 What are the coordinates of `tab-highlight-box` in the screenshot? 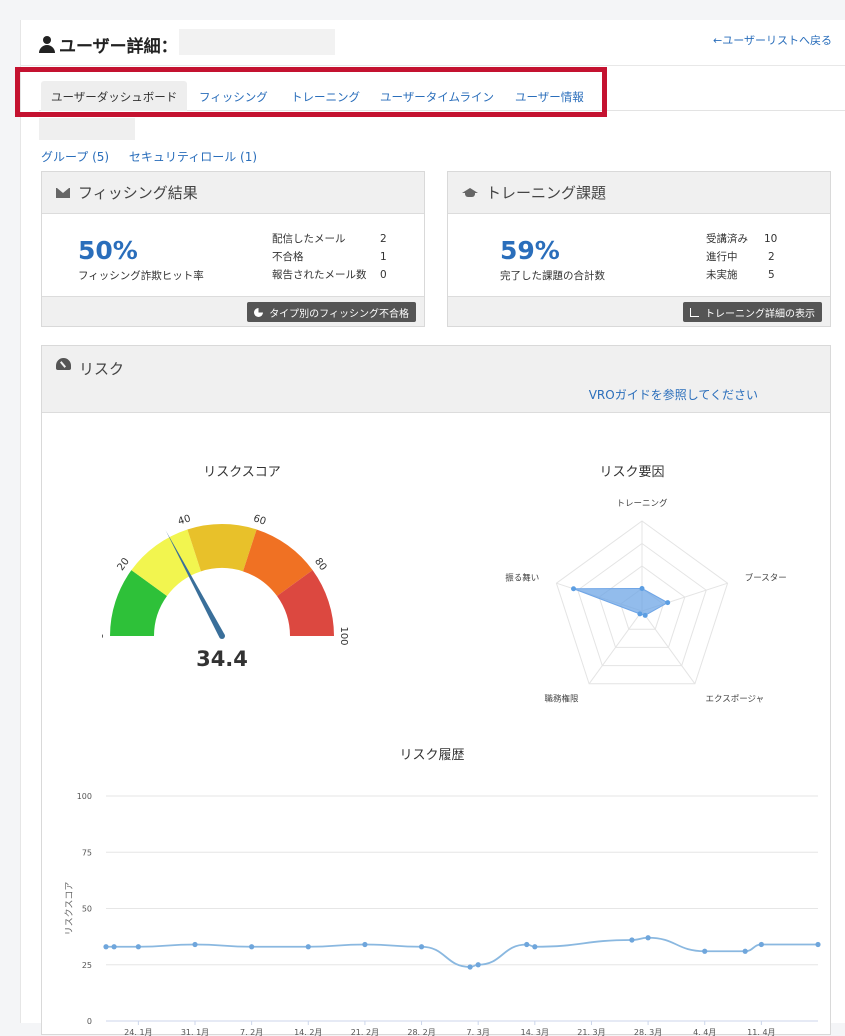 It's located at (311, 92).